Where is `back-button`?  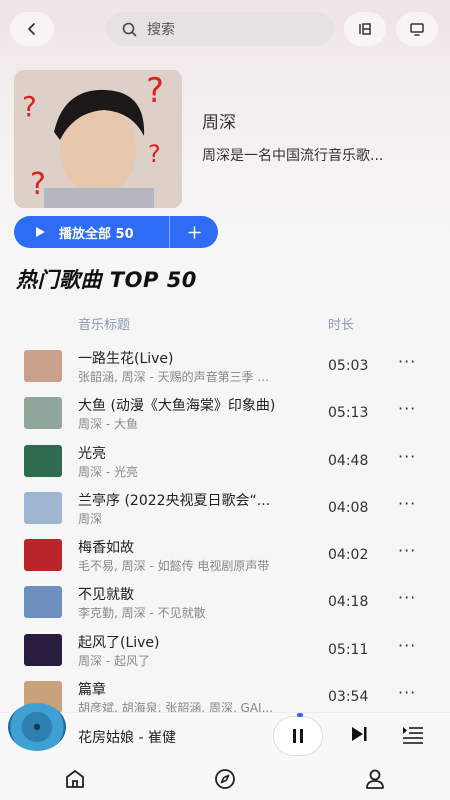 back-button is located at coordinates (32, 29).